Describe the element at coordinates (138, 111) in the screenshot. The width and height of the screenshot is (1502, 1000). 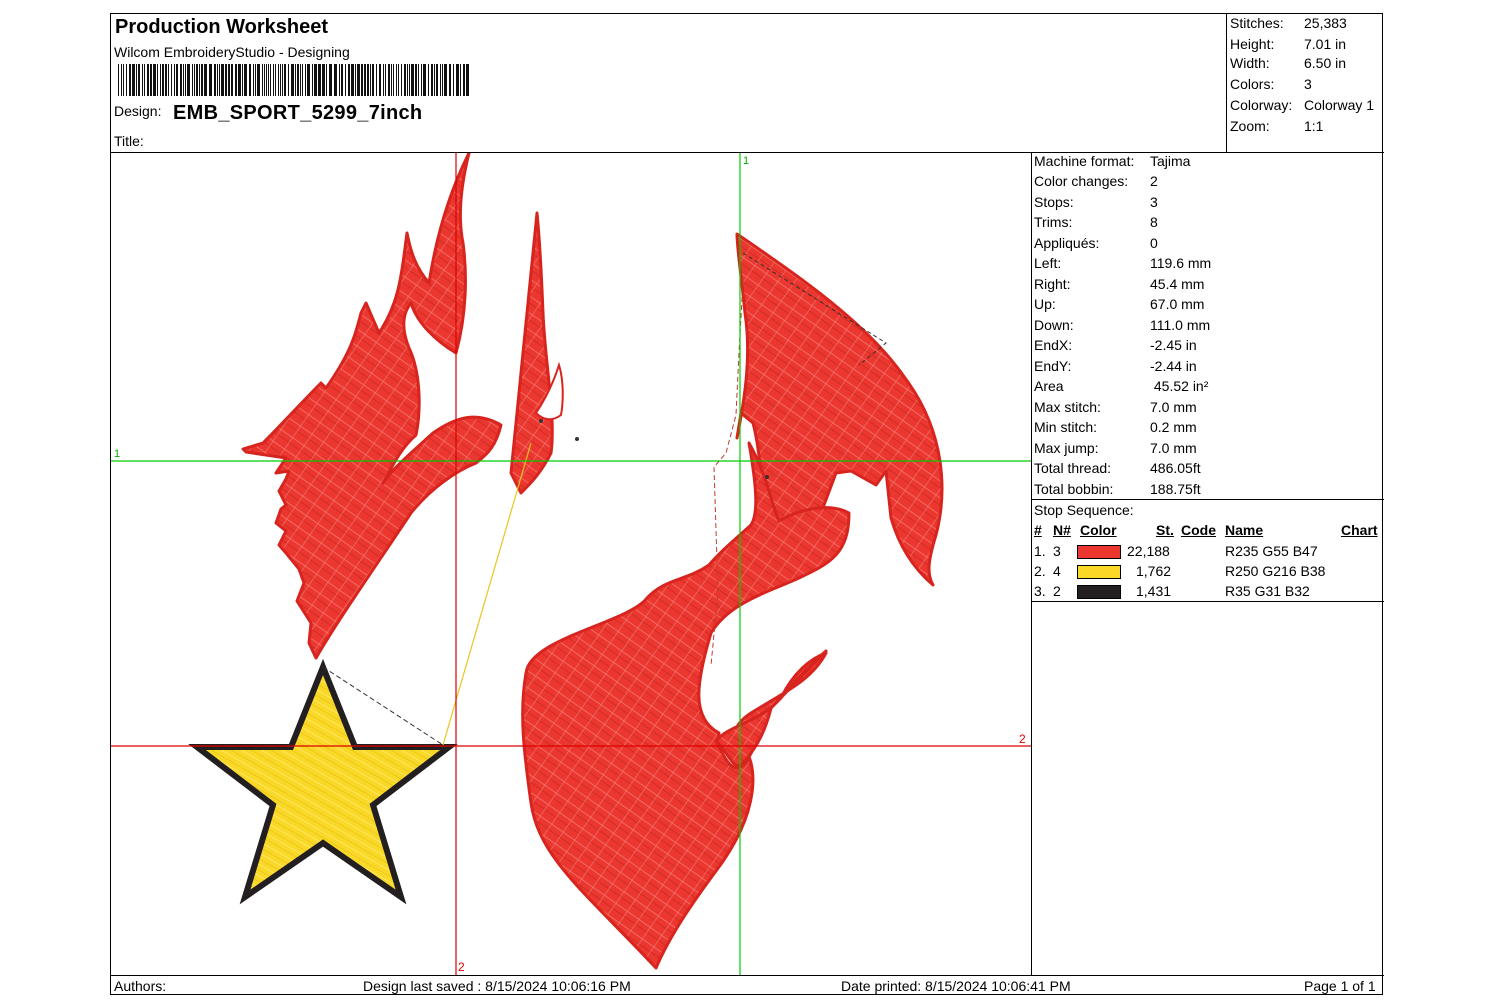
I see `design-label: Design:` at that location.